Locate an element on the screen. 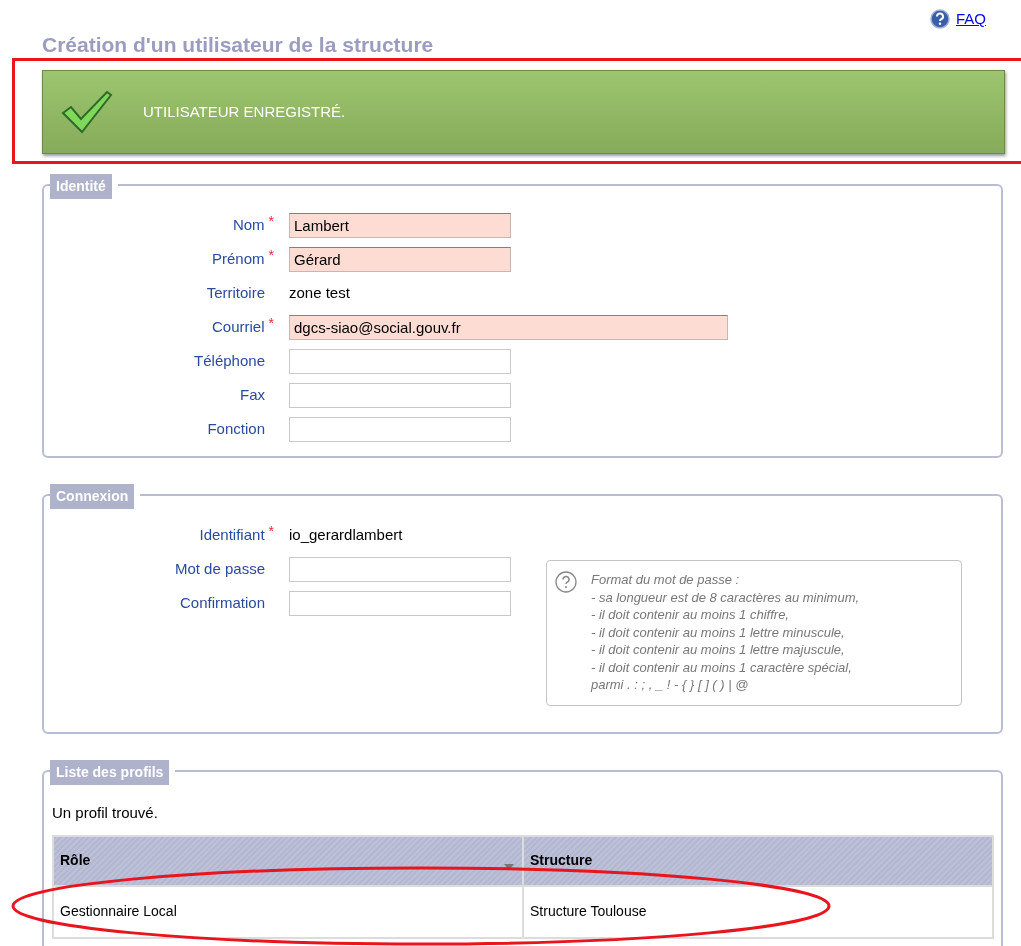 Image resolution: width=1021 pixels, height=946 pixels. field-label: Confirmation is located at coordinates (222, 602).